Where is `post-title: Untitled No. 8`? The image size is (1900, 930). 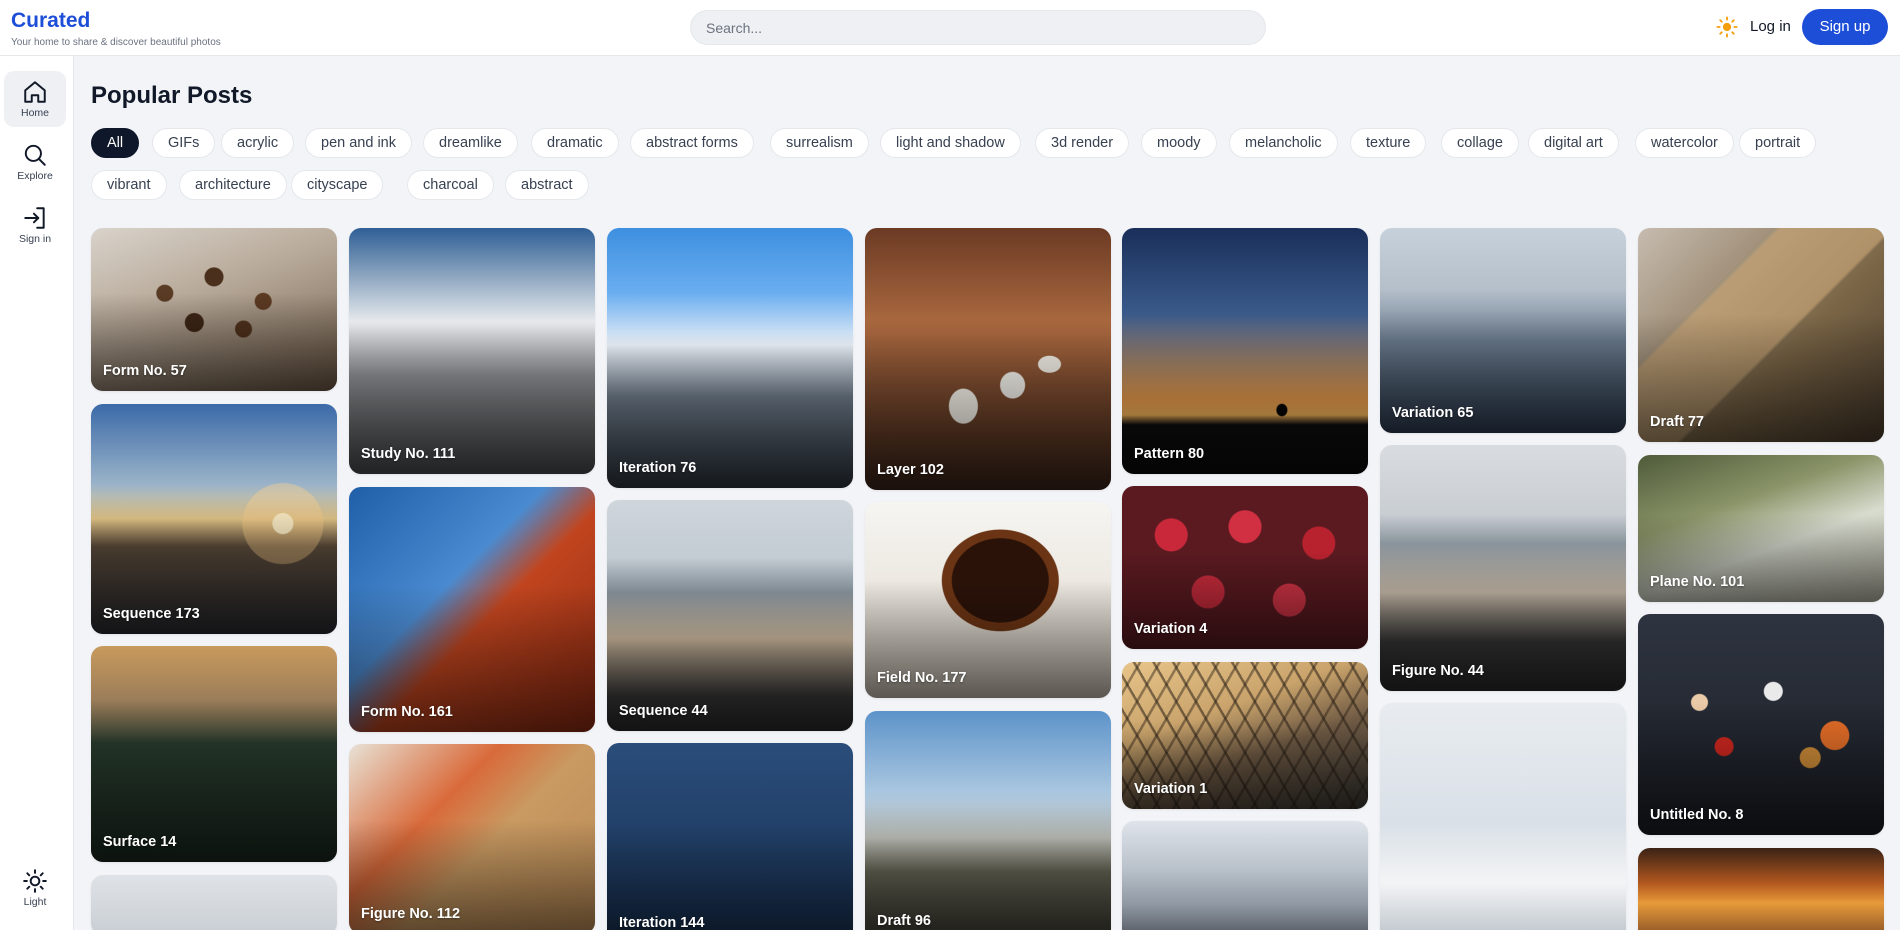 post-title: Untitled No. 8 is located at coordinates (1697, 815).